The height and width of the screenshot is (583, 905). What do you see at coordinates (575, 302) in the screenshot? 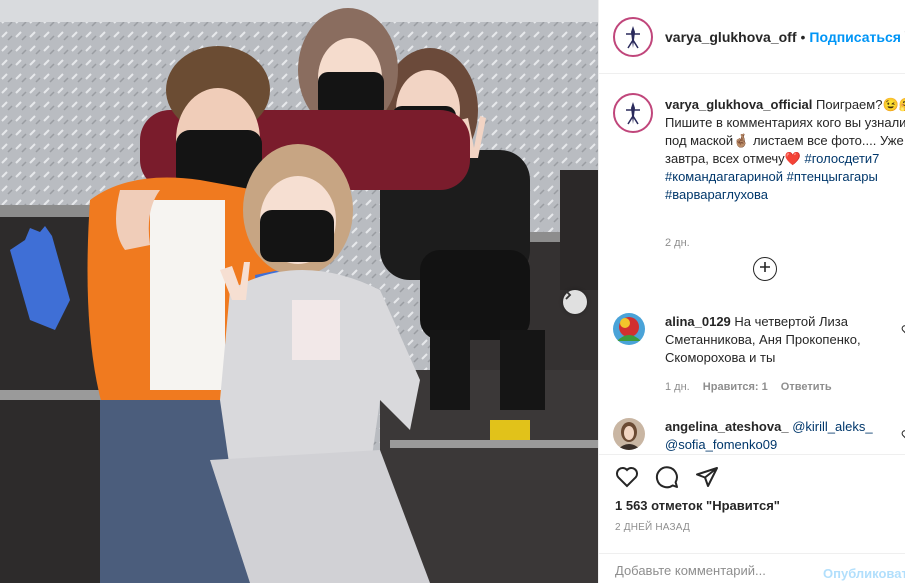
I see `next-photo-button` at bounding box center [575, 302].